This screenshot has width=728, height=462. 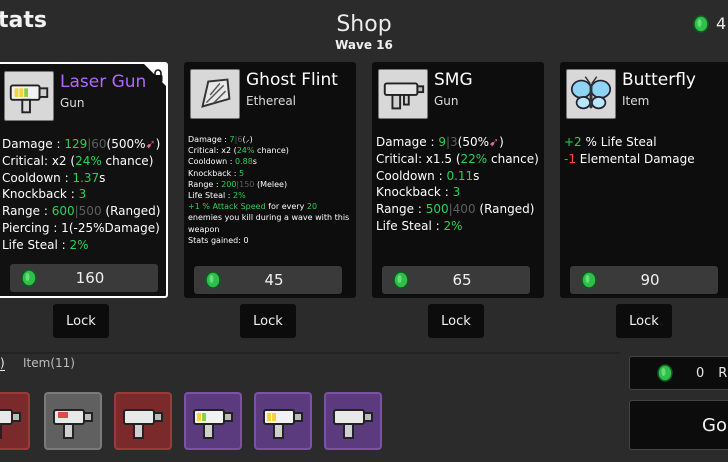 What do you see at coordinates (636, 101) in the screenshot?
I see `item-type: Item` at bounding box center [636, 101].